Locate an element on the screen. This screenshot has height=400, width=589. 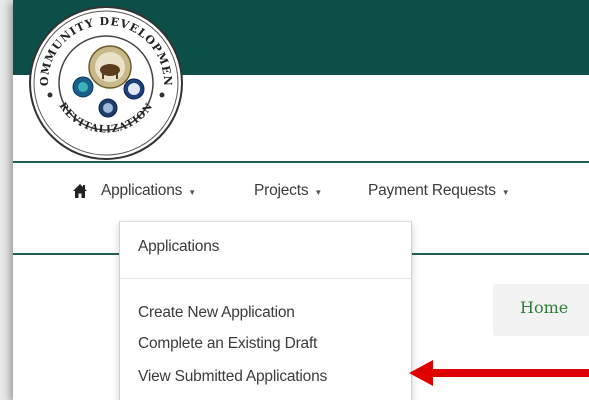
nav-applications: Applications ▼ is located at coordinates (148, 191).